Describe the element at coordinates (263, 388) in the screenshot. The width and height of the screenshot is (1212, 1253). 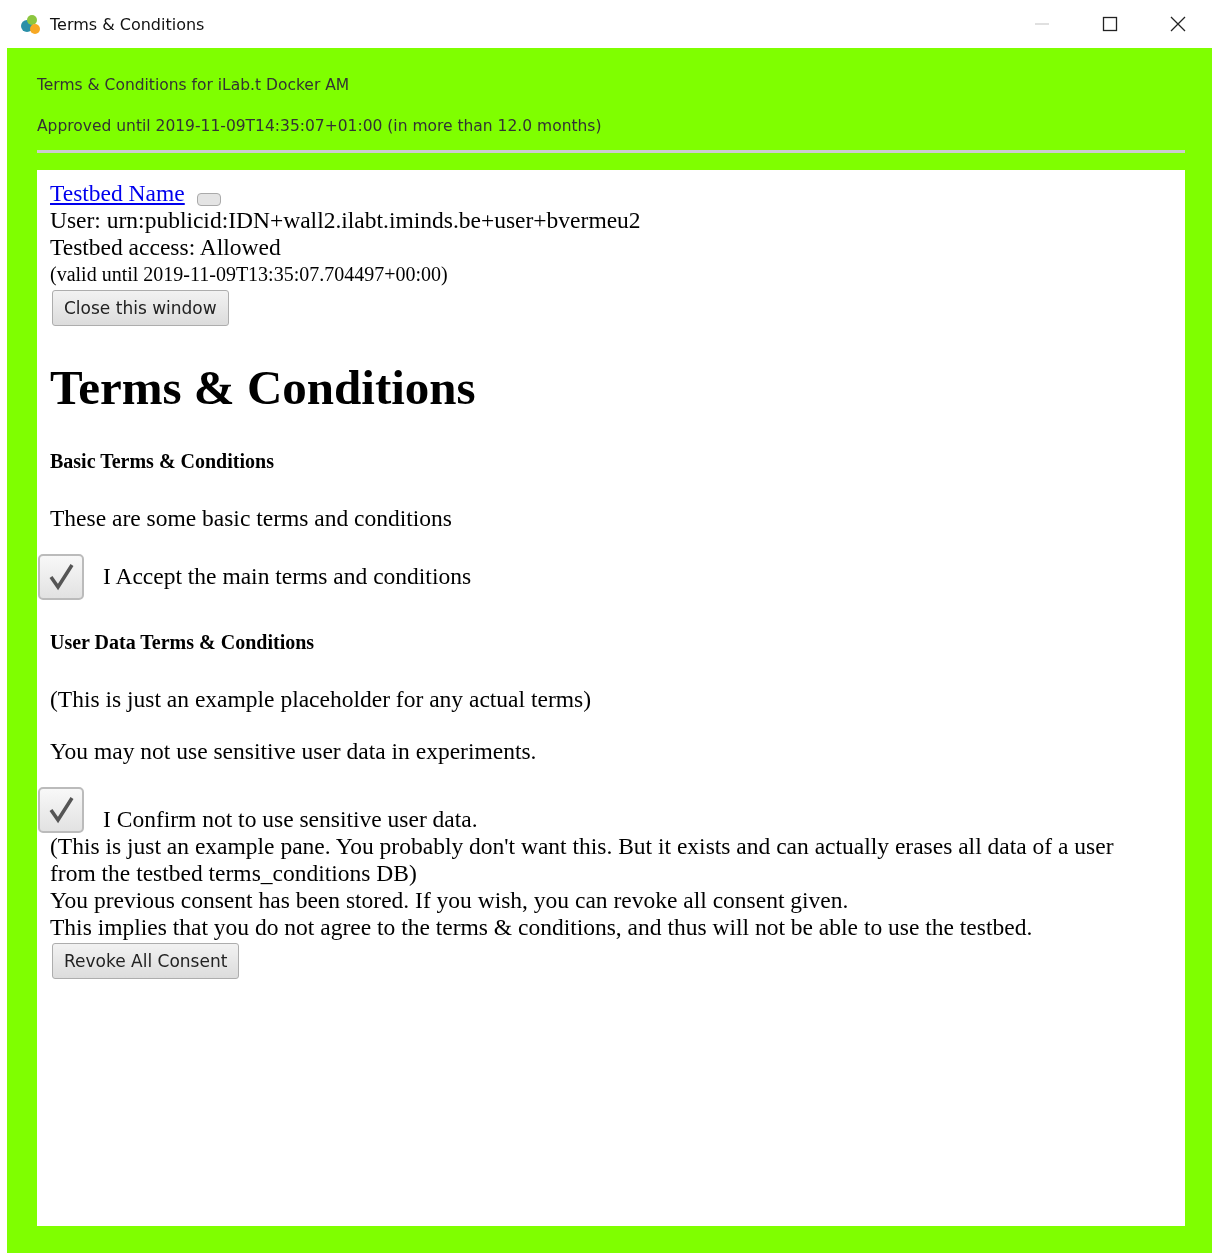
I see `page-heading: Terms & Conditions` at that location.